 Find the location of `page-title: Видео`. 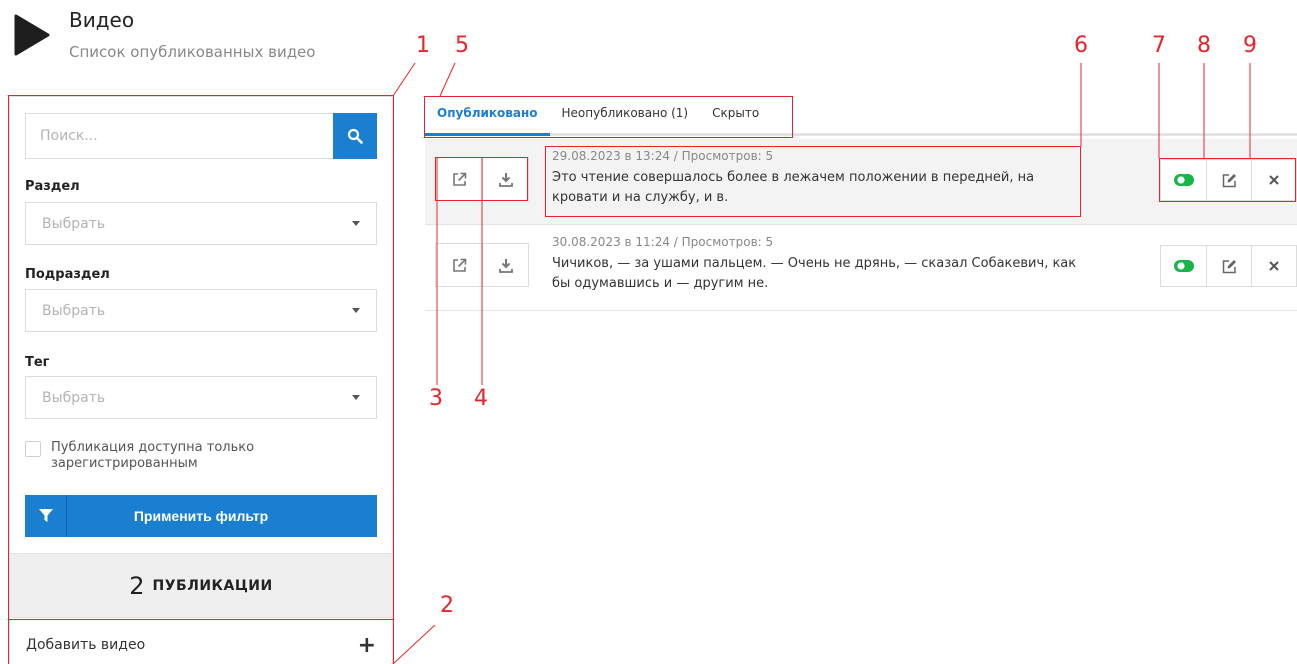

page-title: Видео is located at coordinates (102, 20).